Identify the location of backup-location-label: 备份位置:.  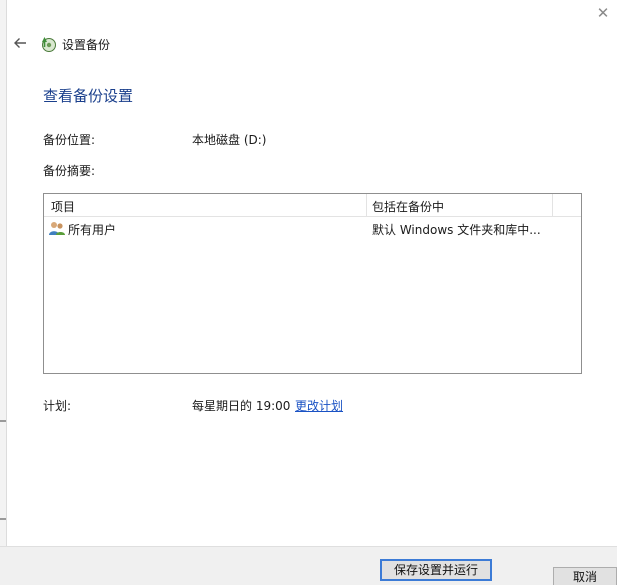
(69, 140).